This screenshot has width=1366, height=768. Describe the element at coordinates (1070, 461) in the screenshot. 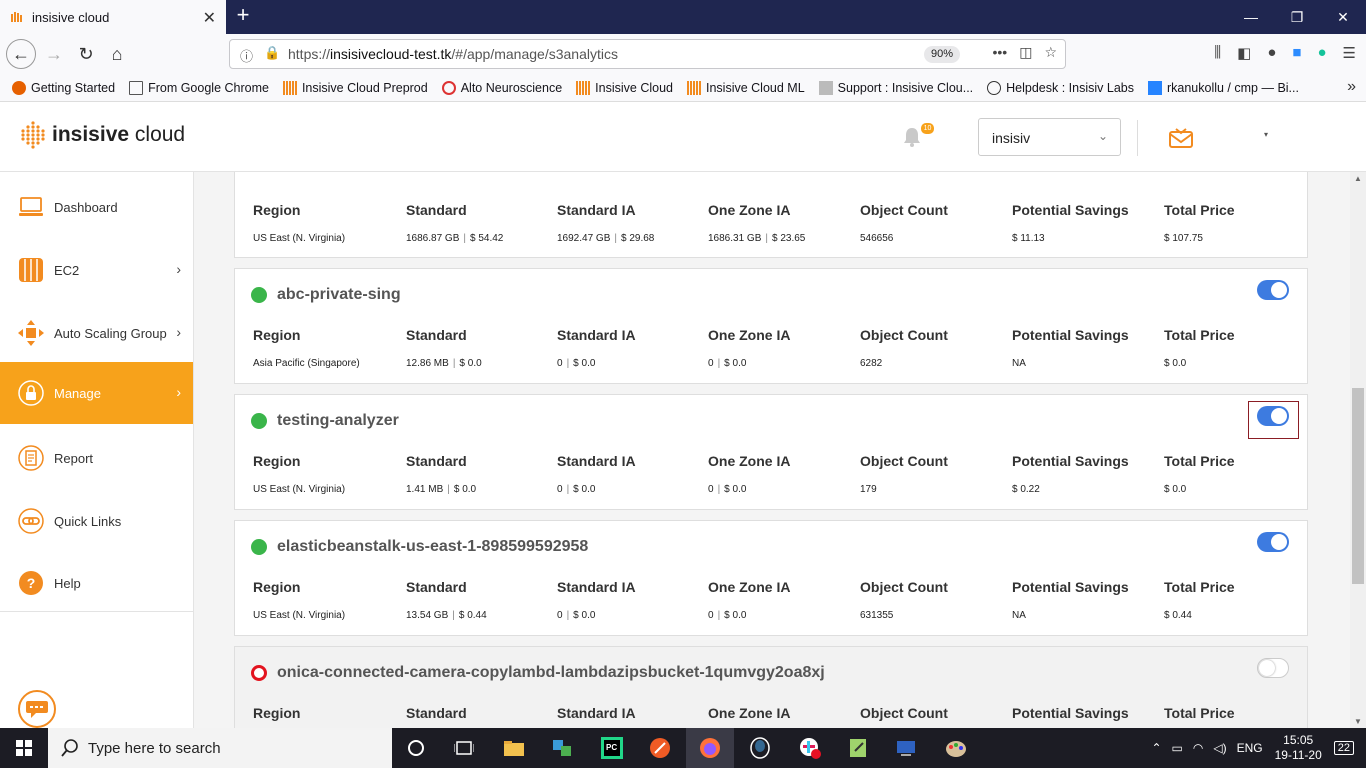

I see `column-header-potential-savings: Potential Savings` at that location.